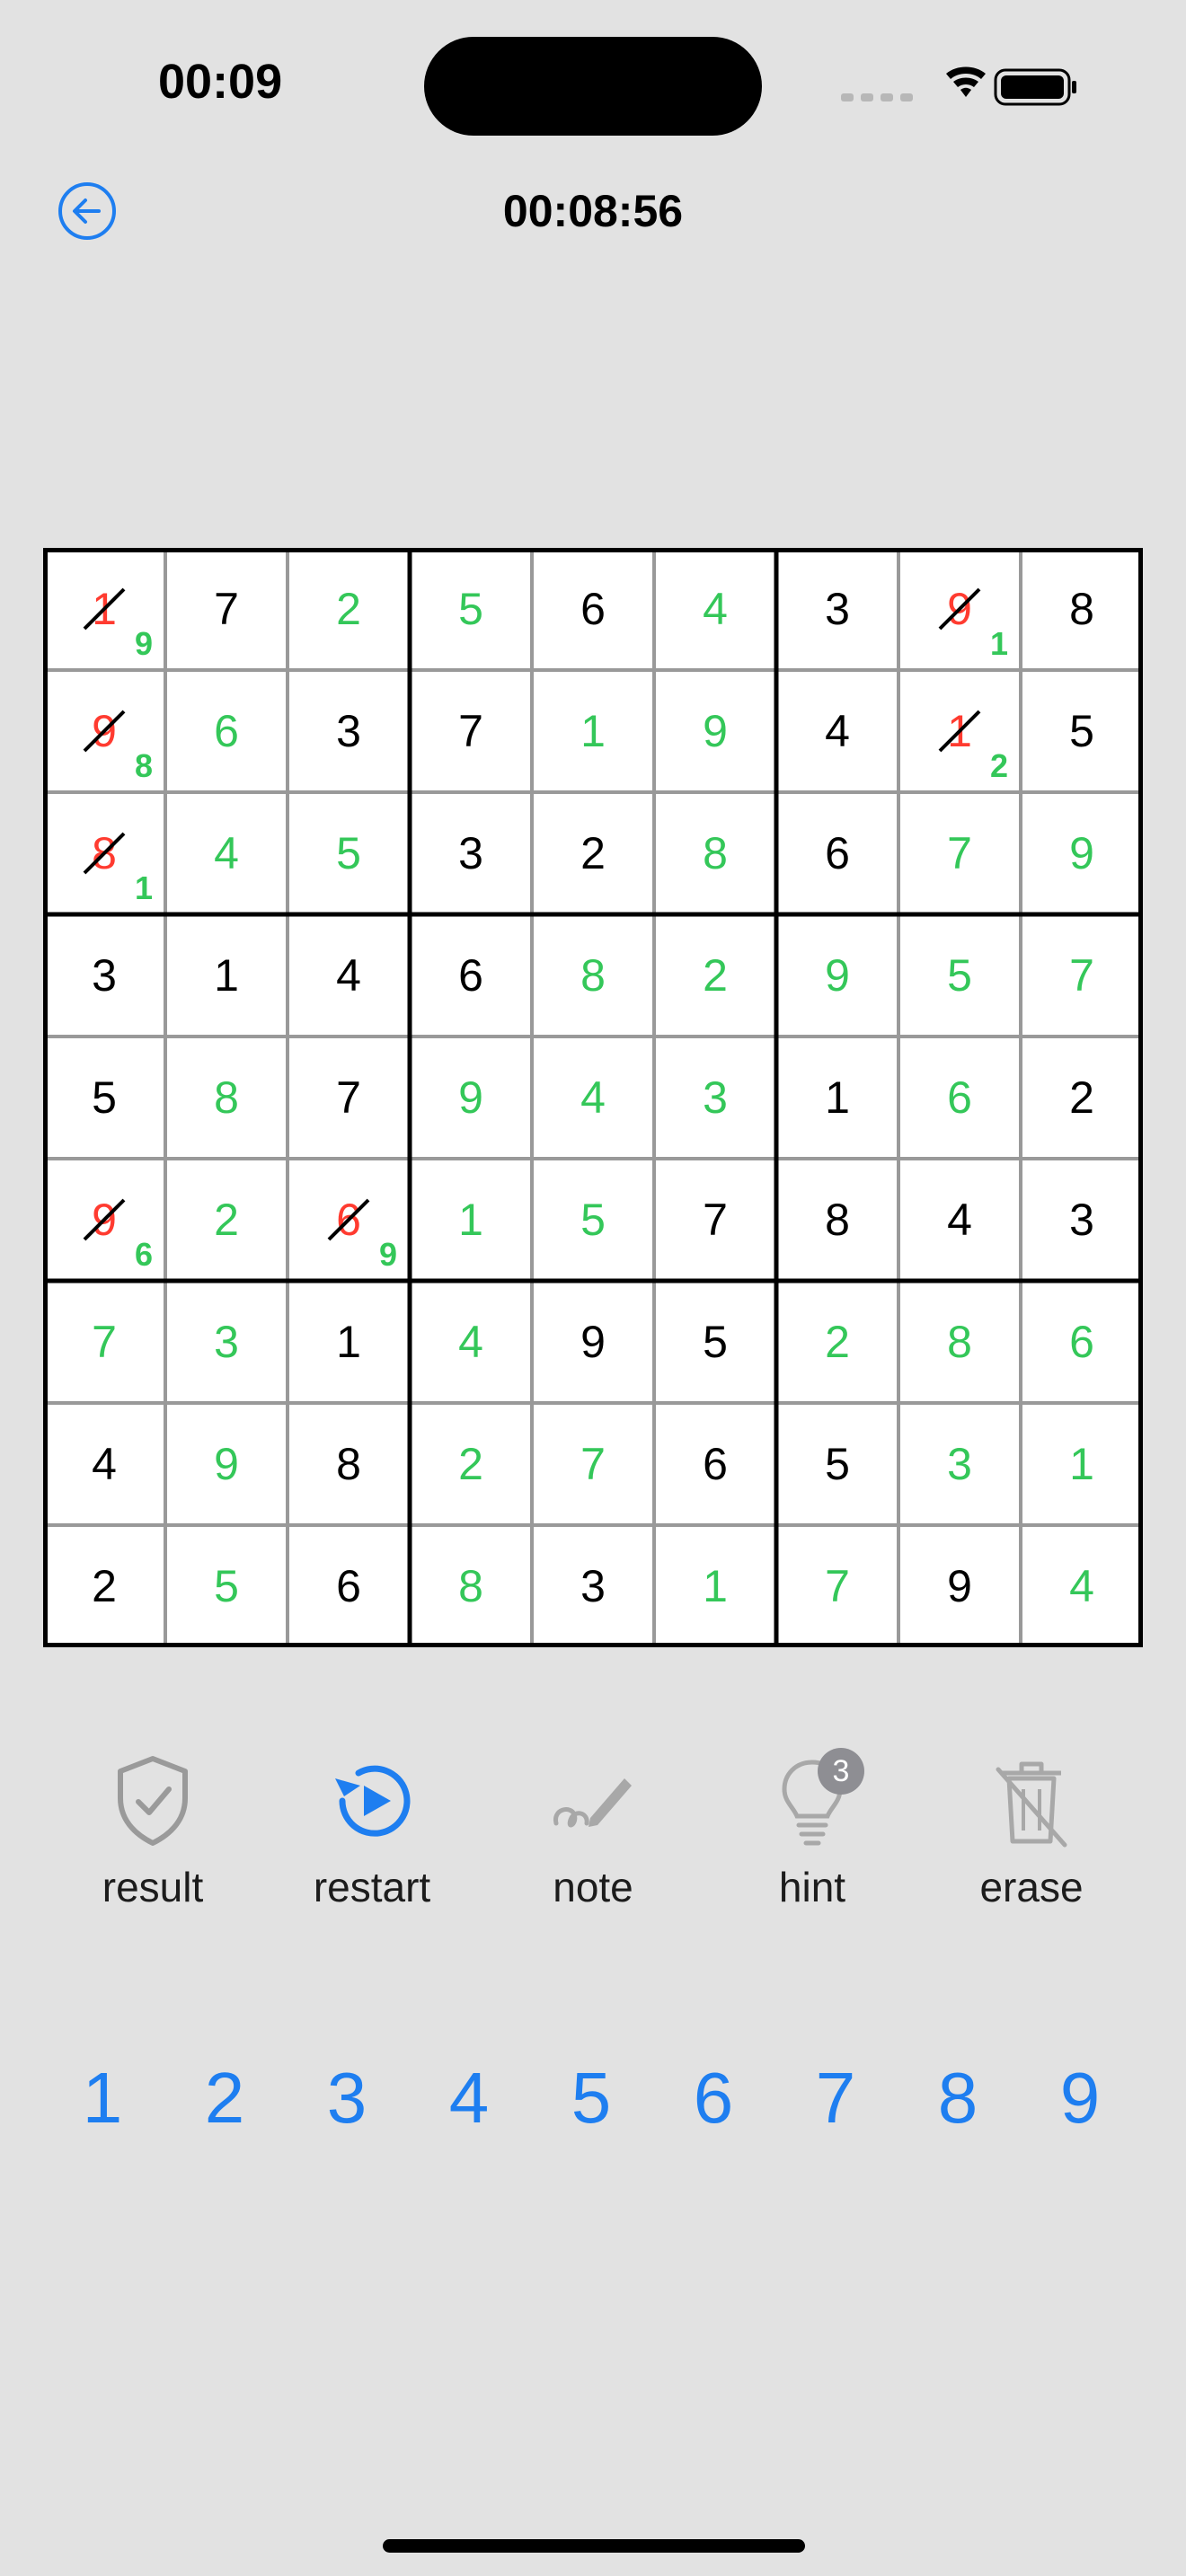 The width and height of the screenshot is (1186, 2576). What do you see at coordinates (713, 2098) in the screenshot?
I see `number-key-6: 6` at bounding box center [713, 2098].